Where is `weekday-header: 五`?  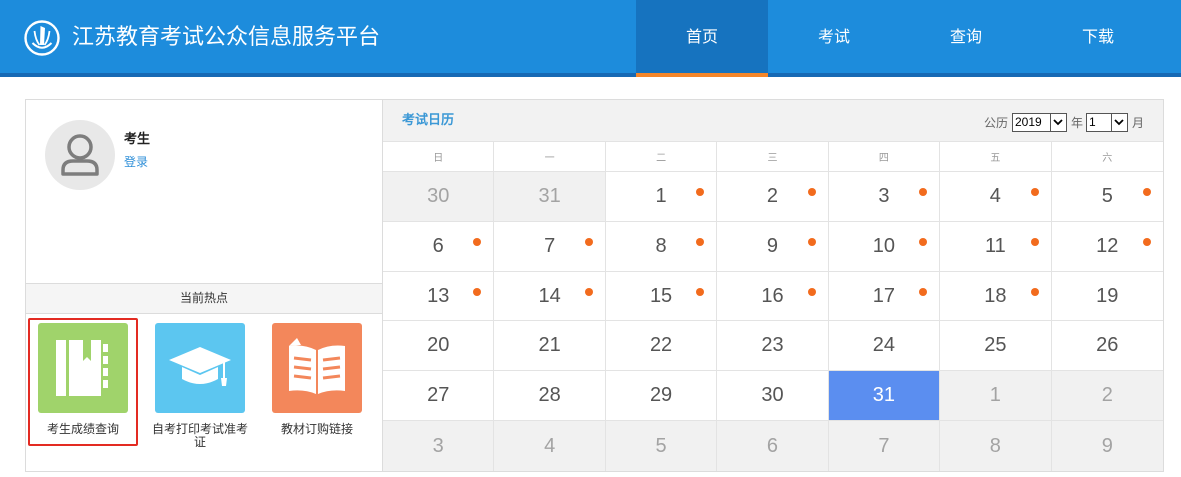
weekday-header: 五 is located at coordinates (996, 157).